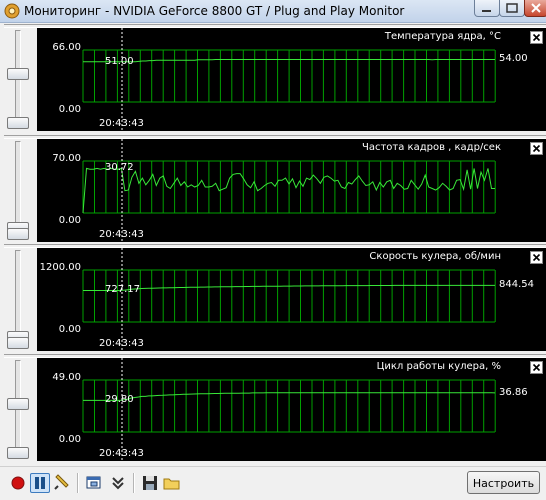  I want to click on record-button, so click(18, 483).